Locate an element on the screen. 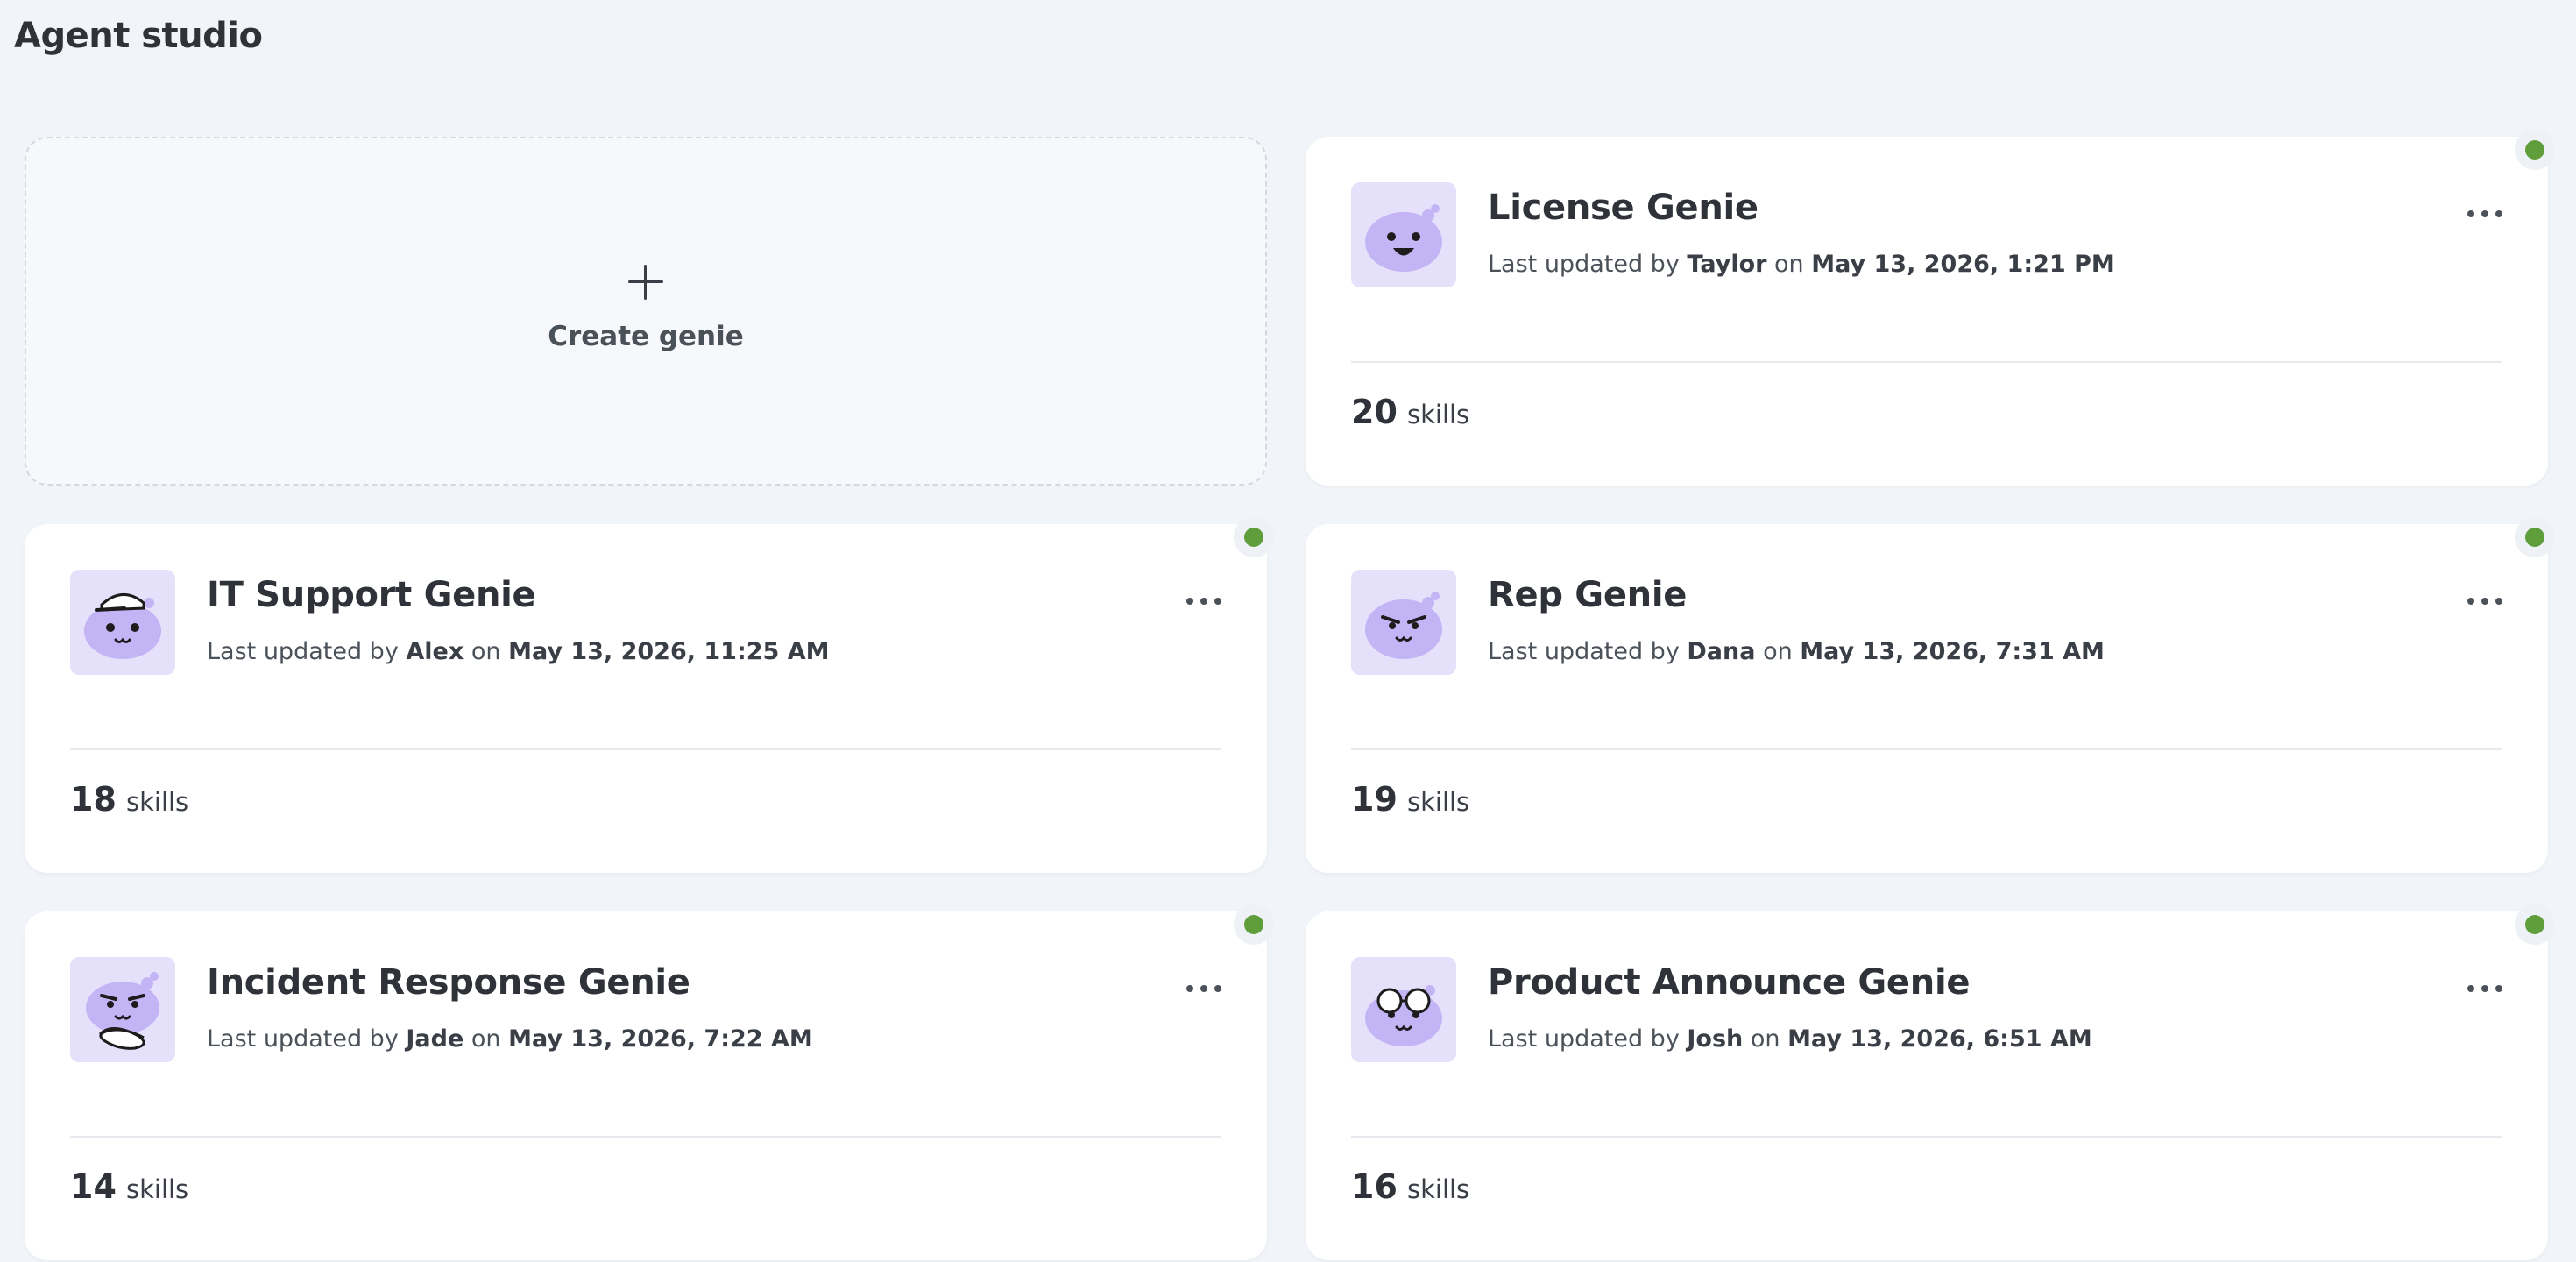 The height and width of the screenshot is (1262, 2576). create-genie-label: Create genie is located at coordinates (646, 336).